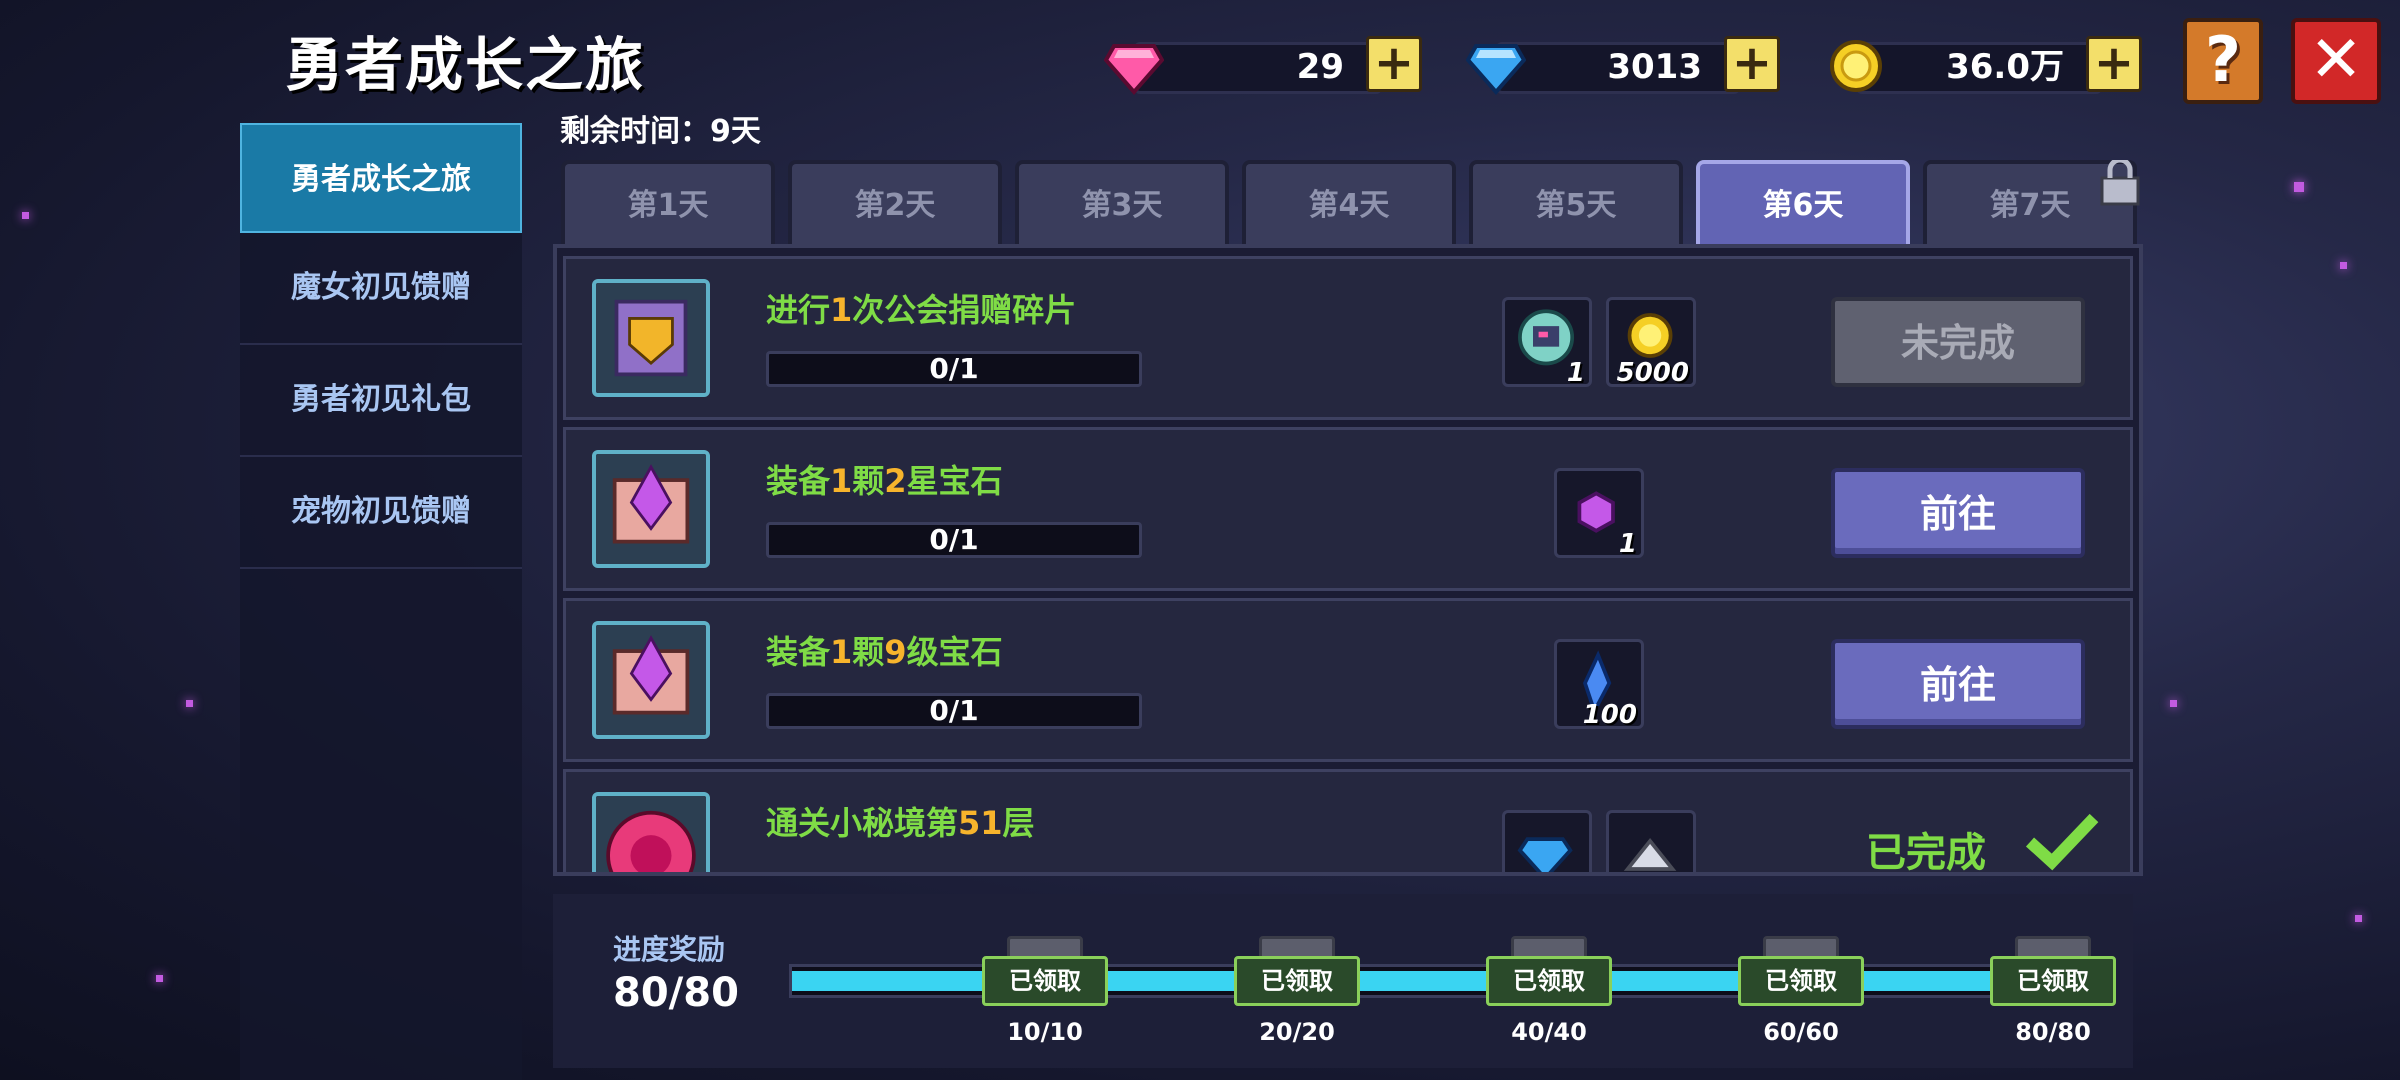 The height and width of the screenshot is (1080, 2400). I want to click on reward-count: 5000, so click(1652, 373).